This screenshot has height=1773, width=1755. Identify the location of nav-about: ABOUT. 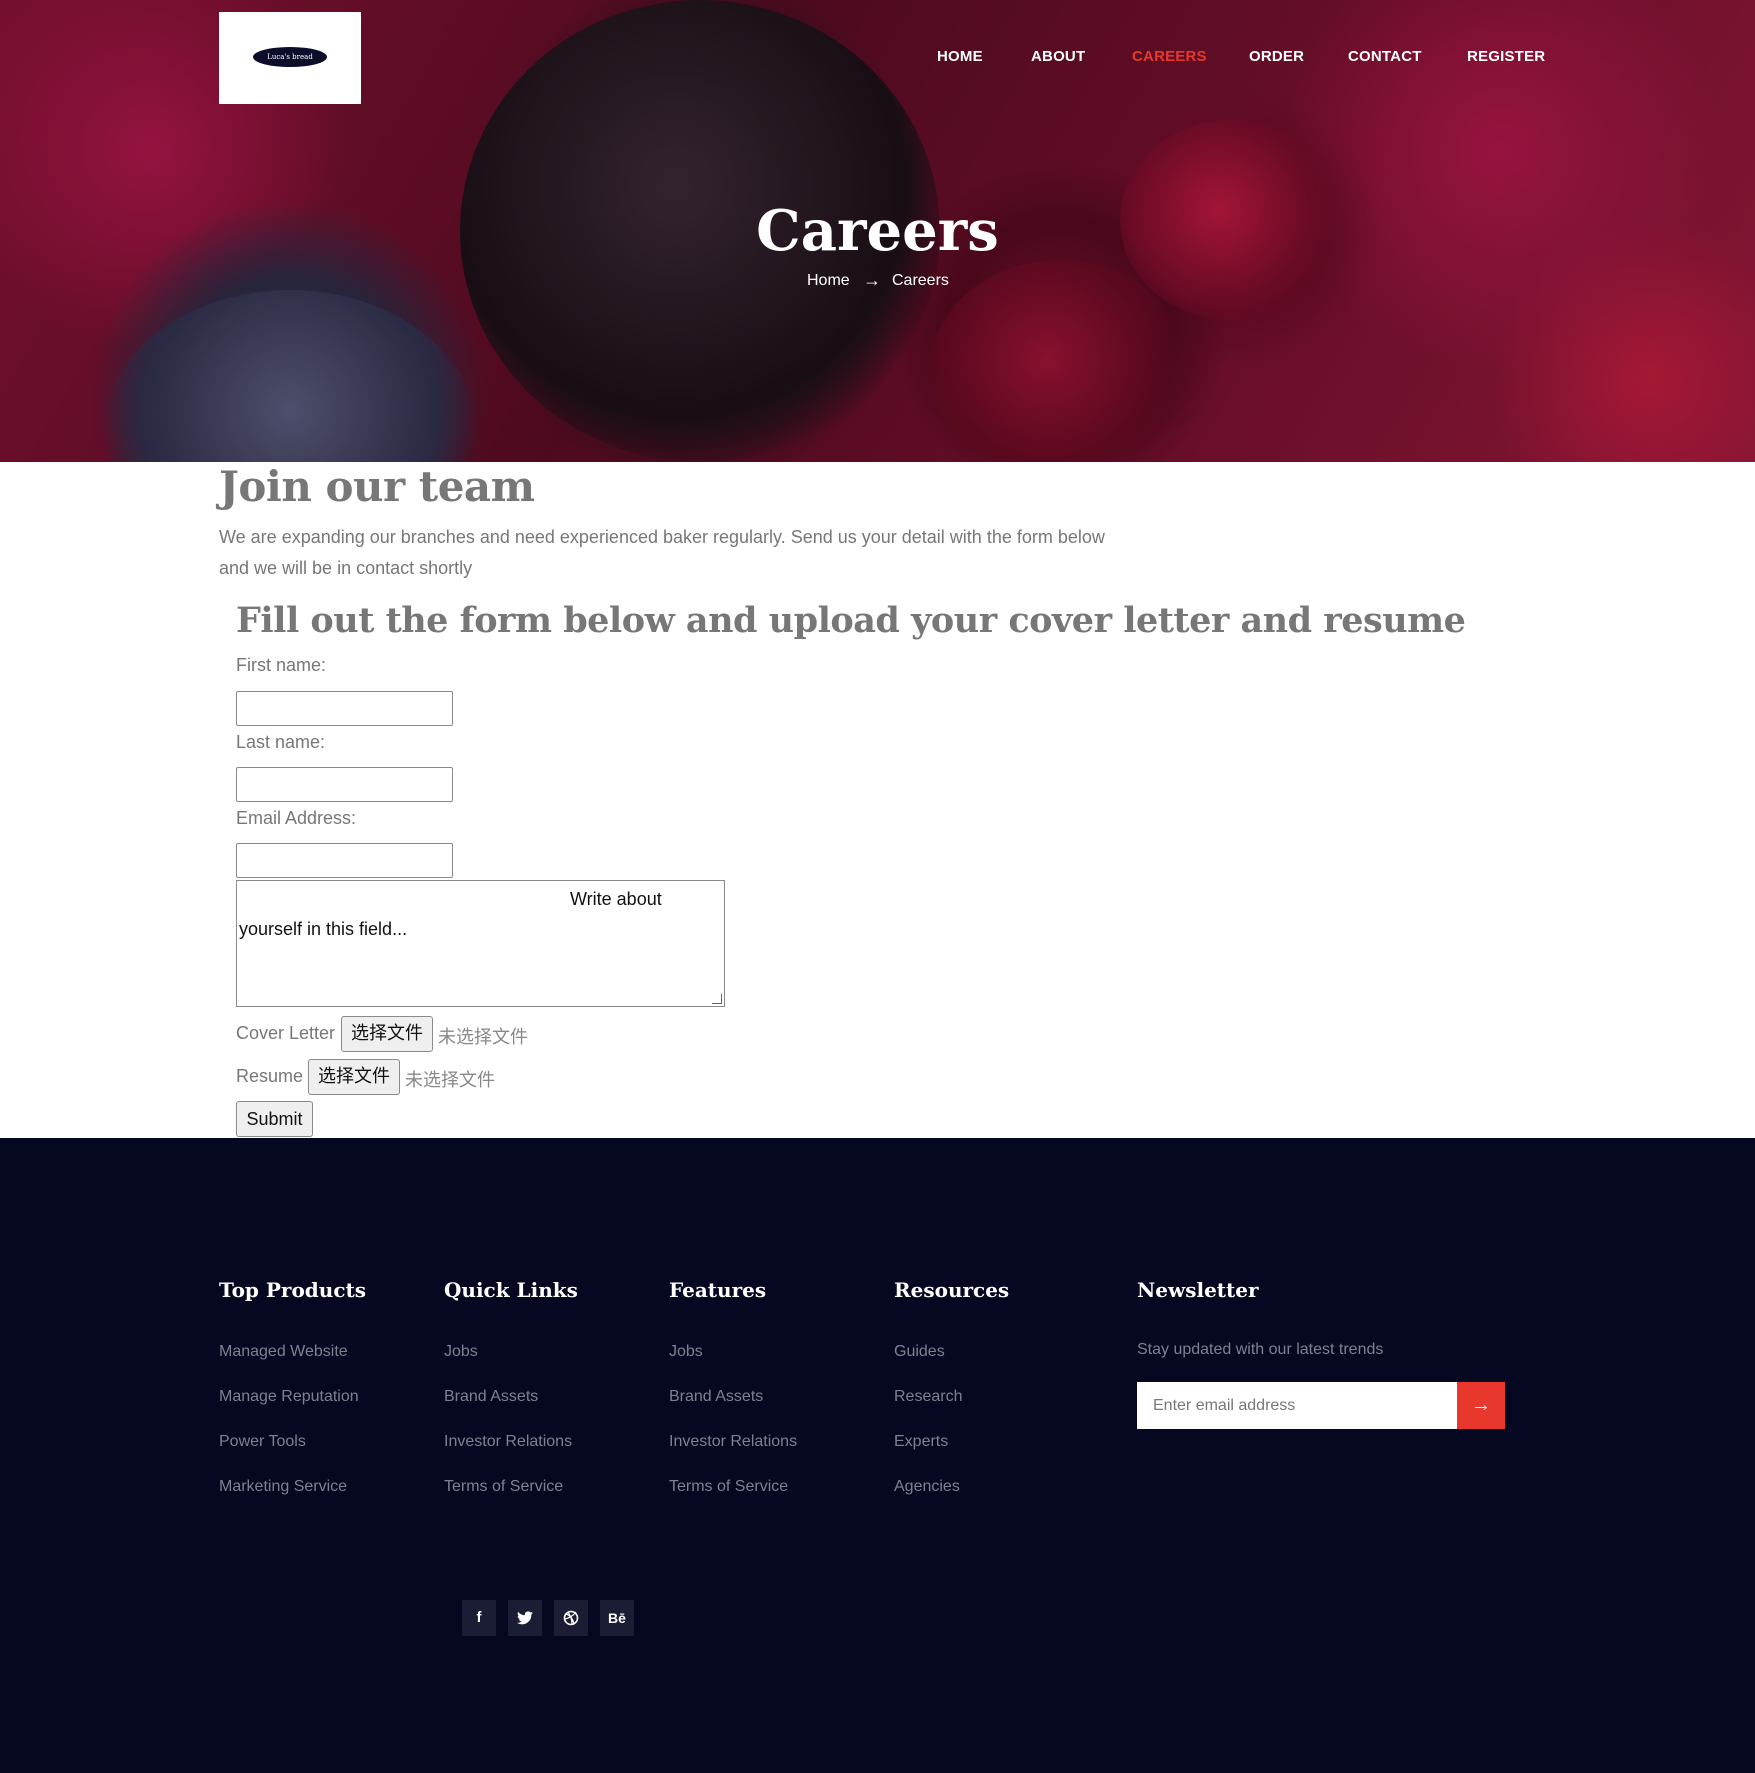
(1058, 56).